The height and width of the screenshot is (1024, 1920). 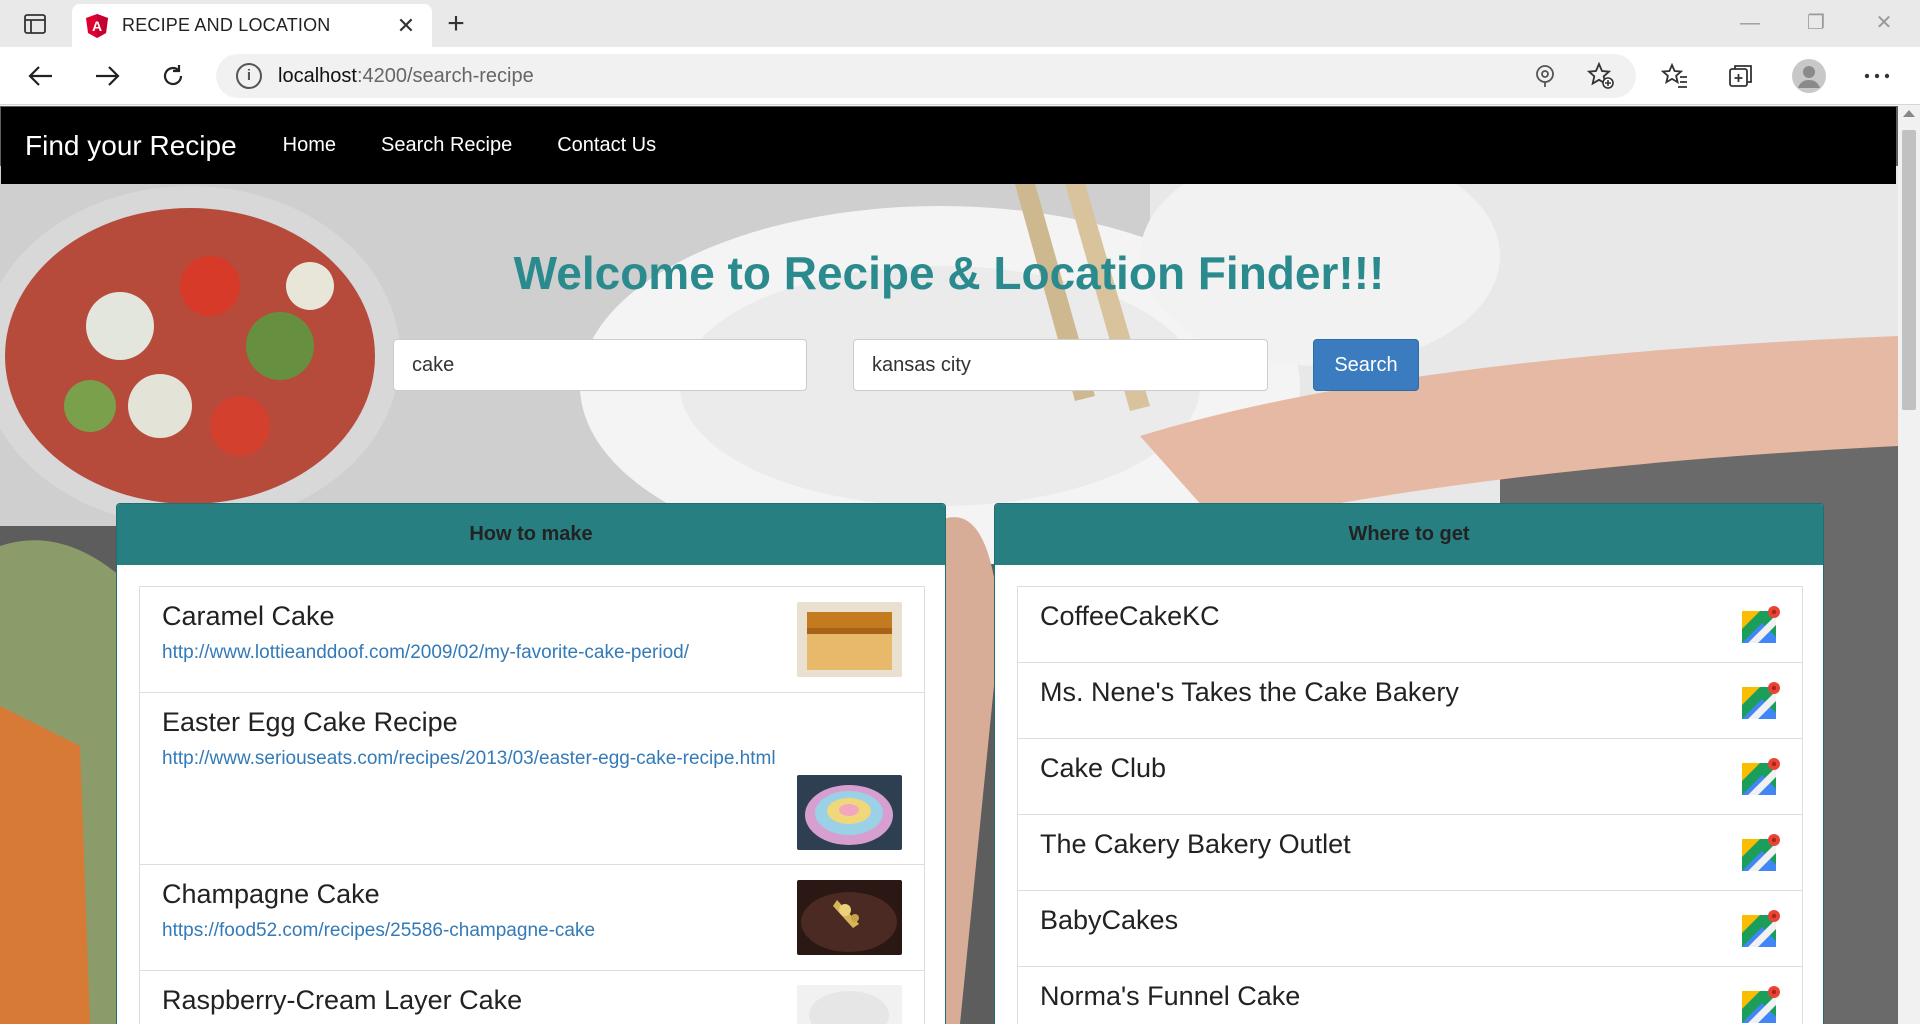 I want to click on restore-icon: ❐, so click(x=1816, y=23).